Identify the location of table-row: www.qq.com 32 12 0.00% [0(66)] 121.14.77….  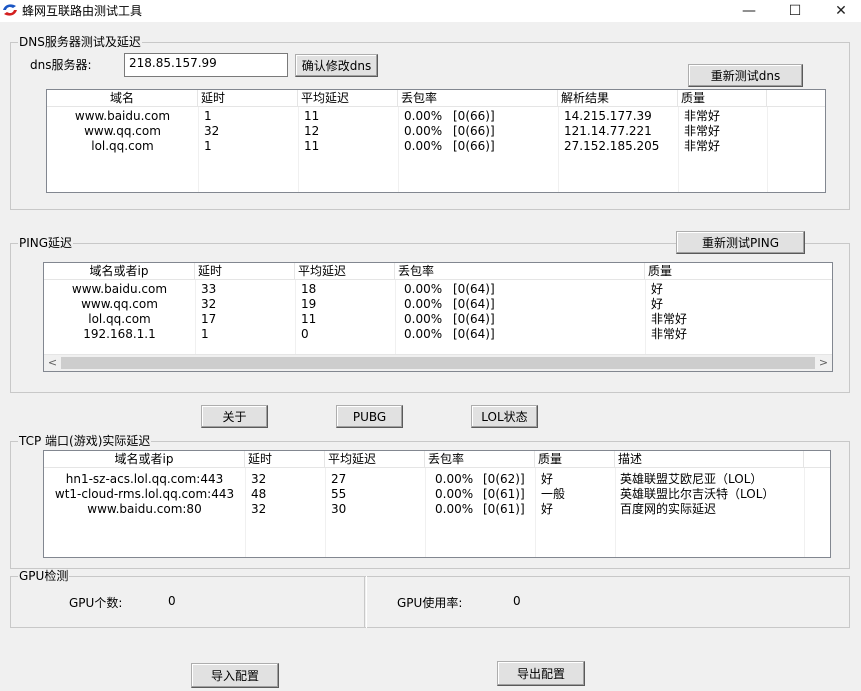
(436, 131).